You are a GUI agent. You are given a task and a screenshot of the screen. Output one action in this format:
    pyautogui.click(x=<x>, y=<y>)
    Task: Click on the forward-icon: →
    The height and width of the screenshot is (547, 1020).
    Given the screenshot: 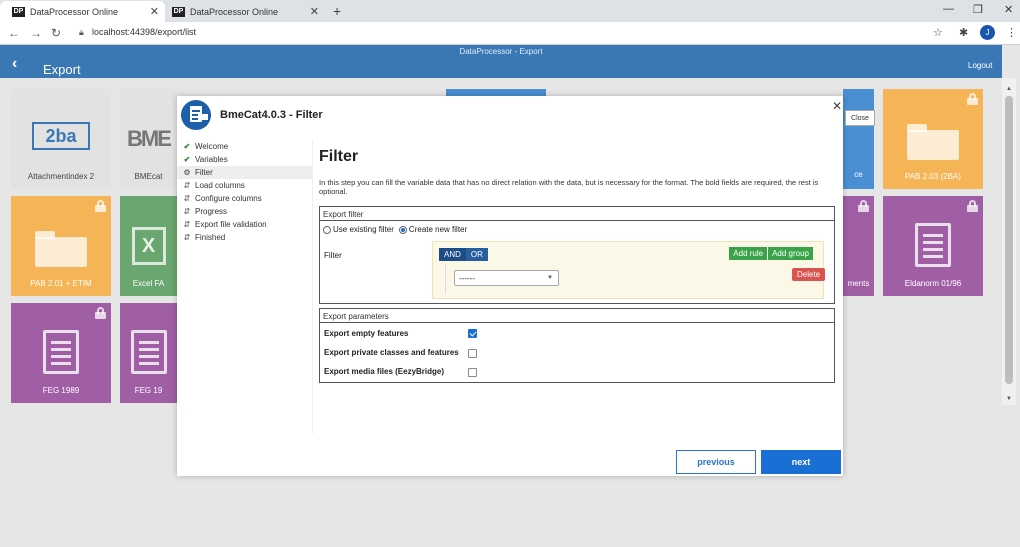 What is the action you would take?
    pyautogui.click(x=36, y=33)
    